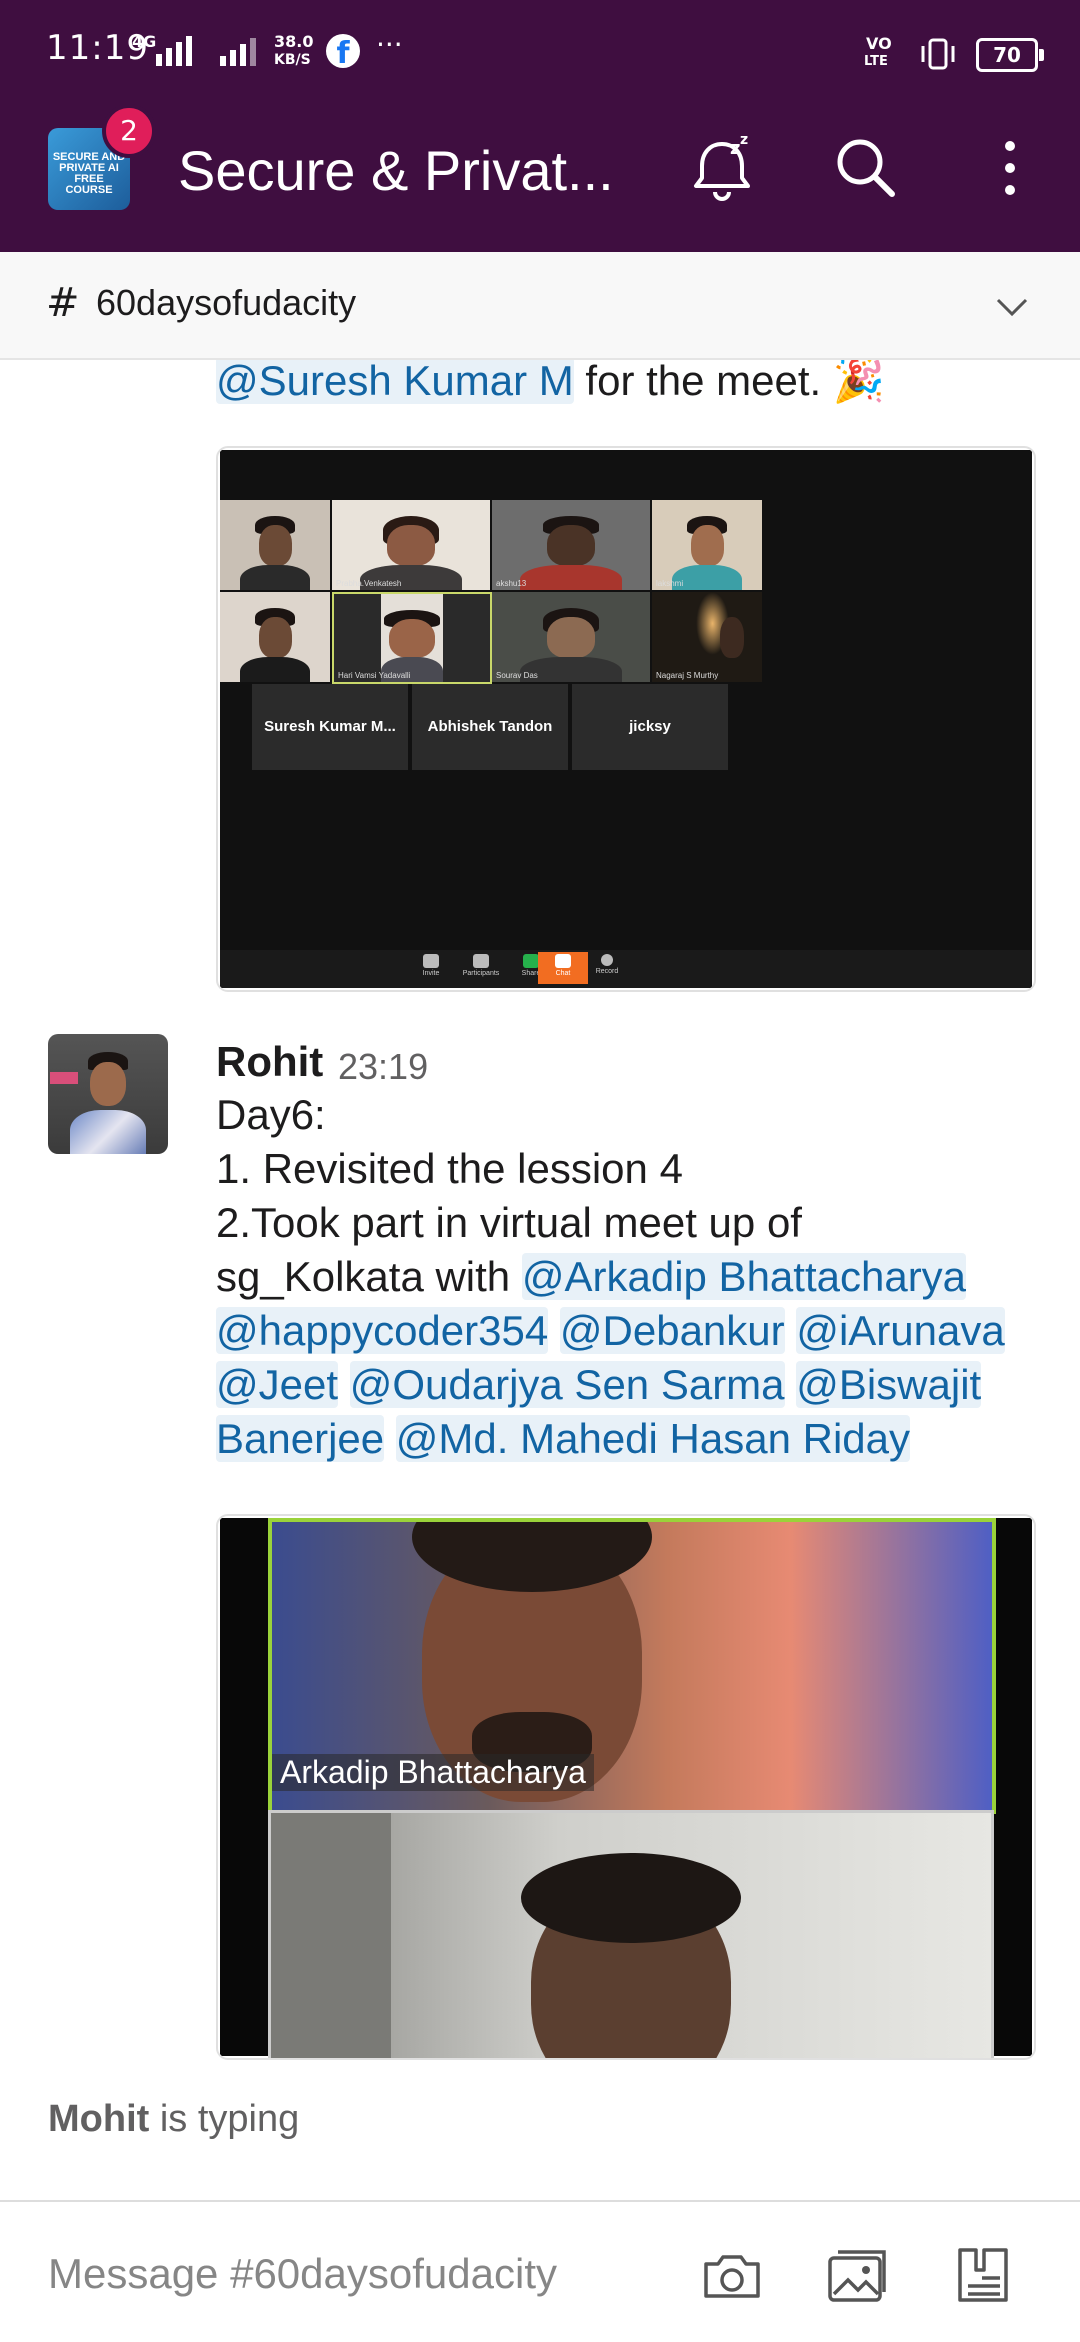 This screenshot has height=2342, width=1080. Describe the element at coordinates (411, 545) in the screenshot. I see `video-tile: Prabha.Venkatesh` at that location.